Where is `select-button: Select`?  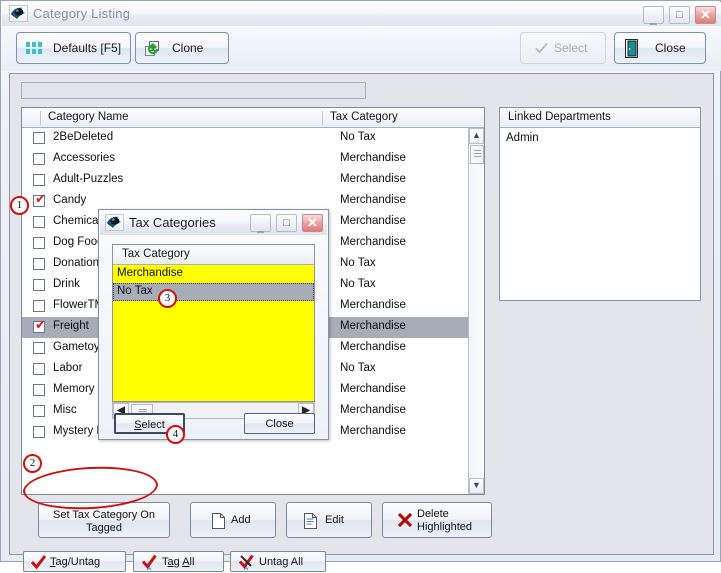
select-button: Select is located at coordinates (563, 48).